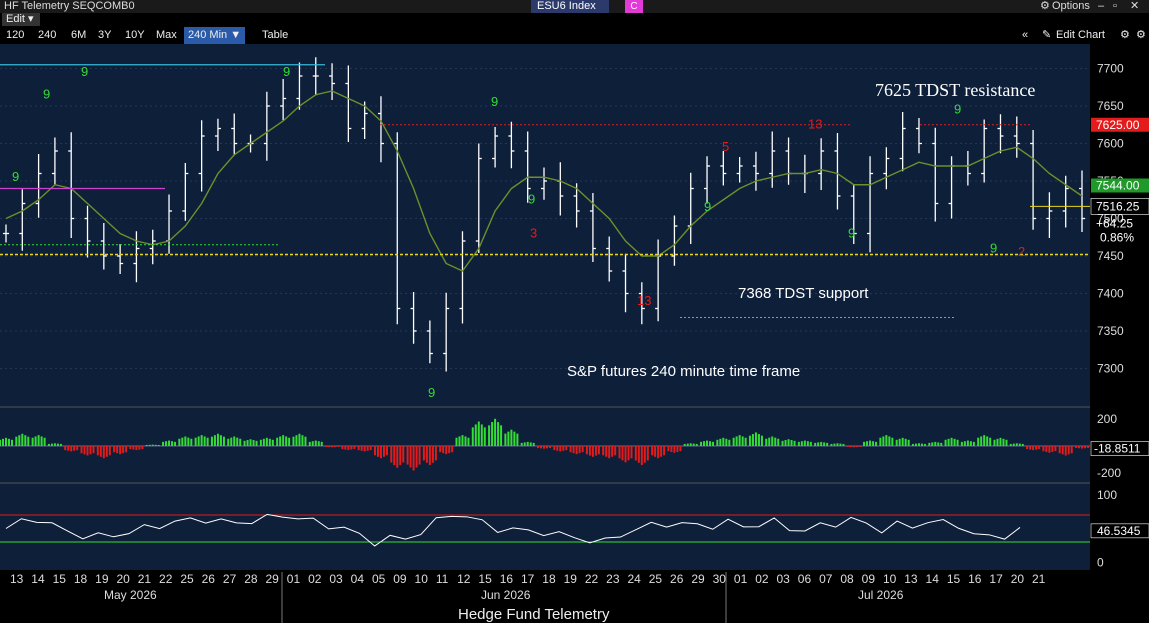 The height and width of the screenshot is (623, 1149). What do you see at coordinates (78, 35) in the screenshot?
I see `range-6m: 6M` at bounding box center [78, 35].